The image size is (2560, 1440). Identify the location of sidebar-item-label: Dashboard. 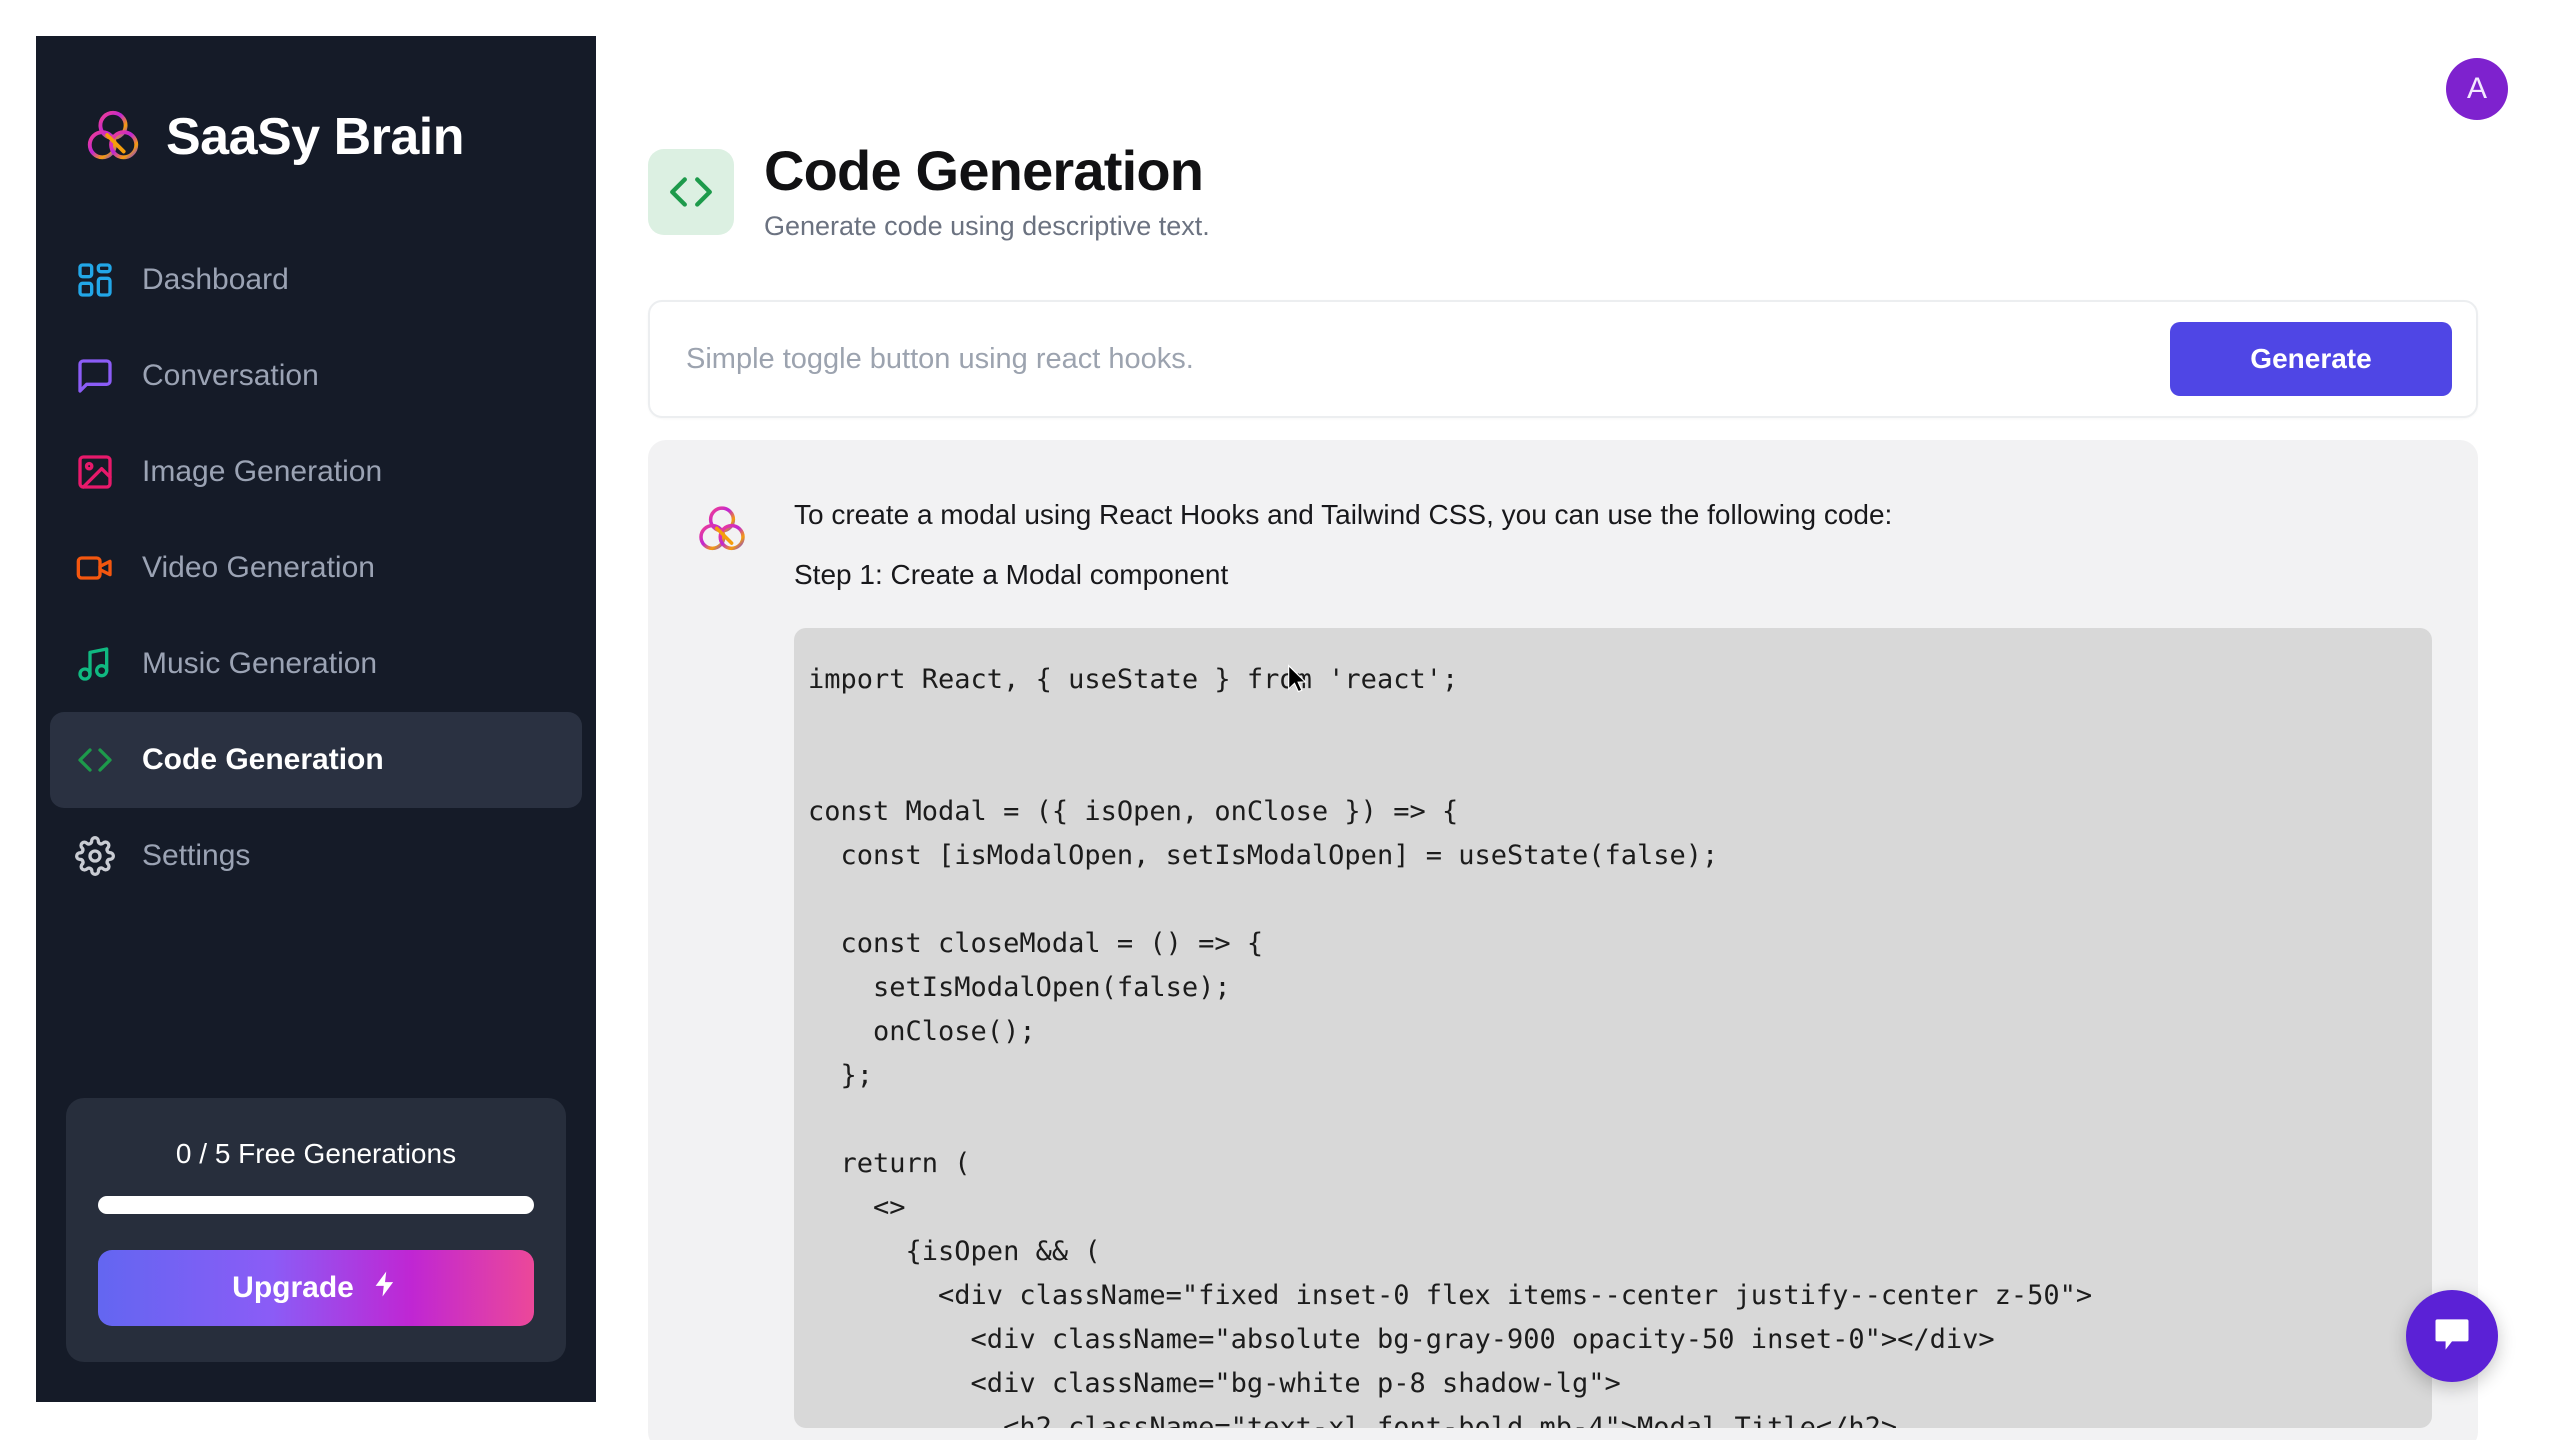
(215, 279).